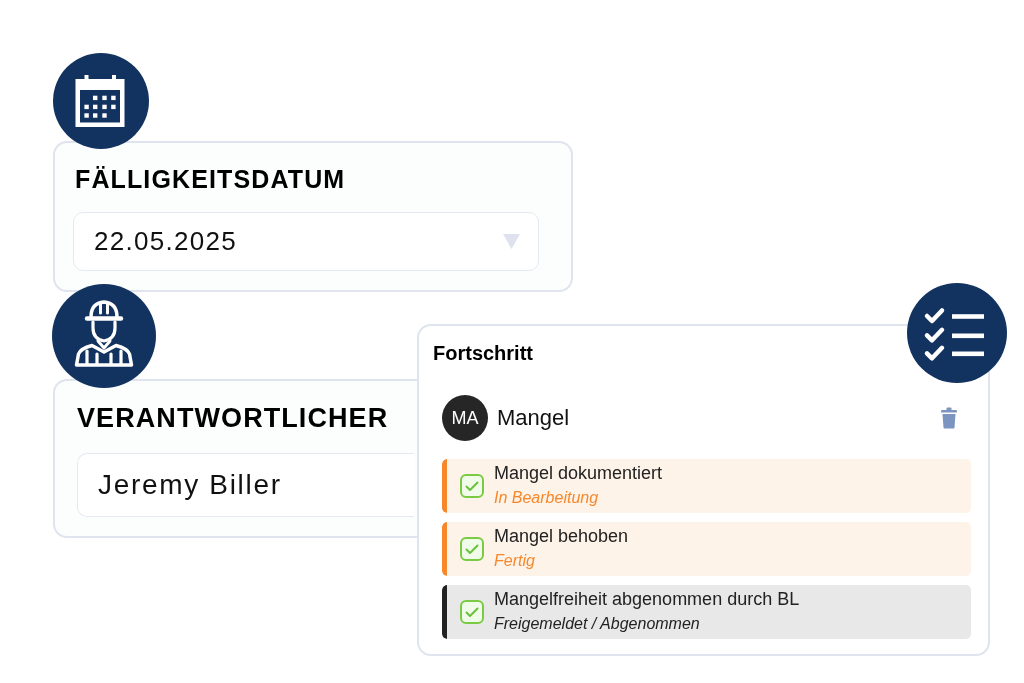  What do you see at coordinates (483, 353) in the screenshot?
I see `card-title: Fortschritt` at bounding box center [483, 353].